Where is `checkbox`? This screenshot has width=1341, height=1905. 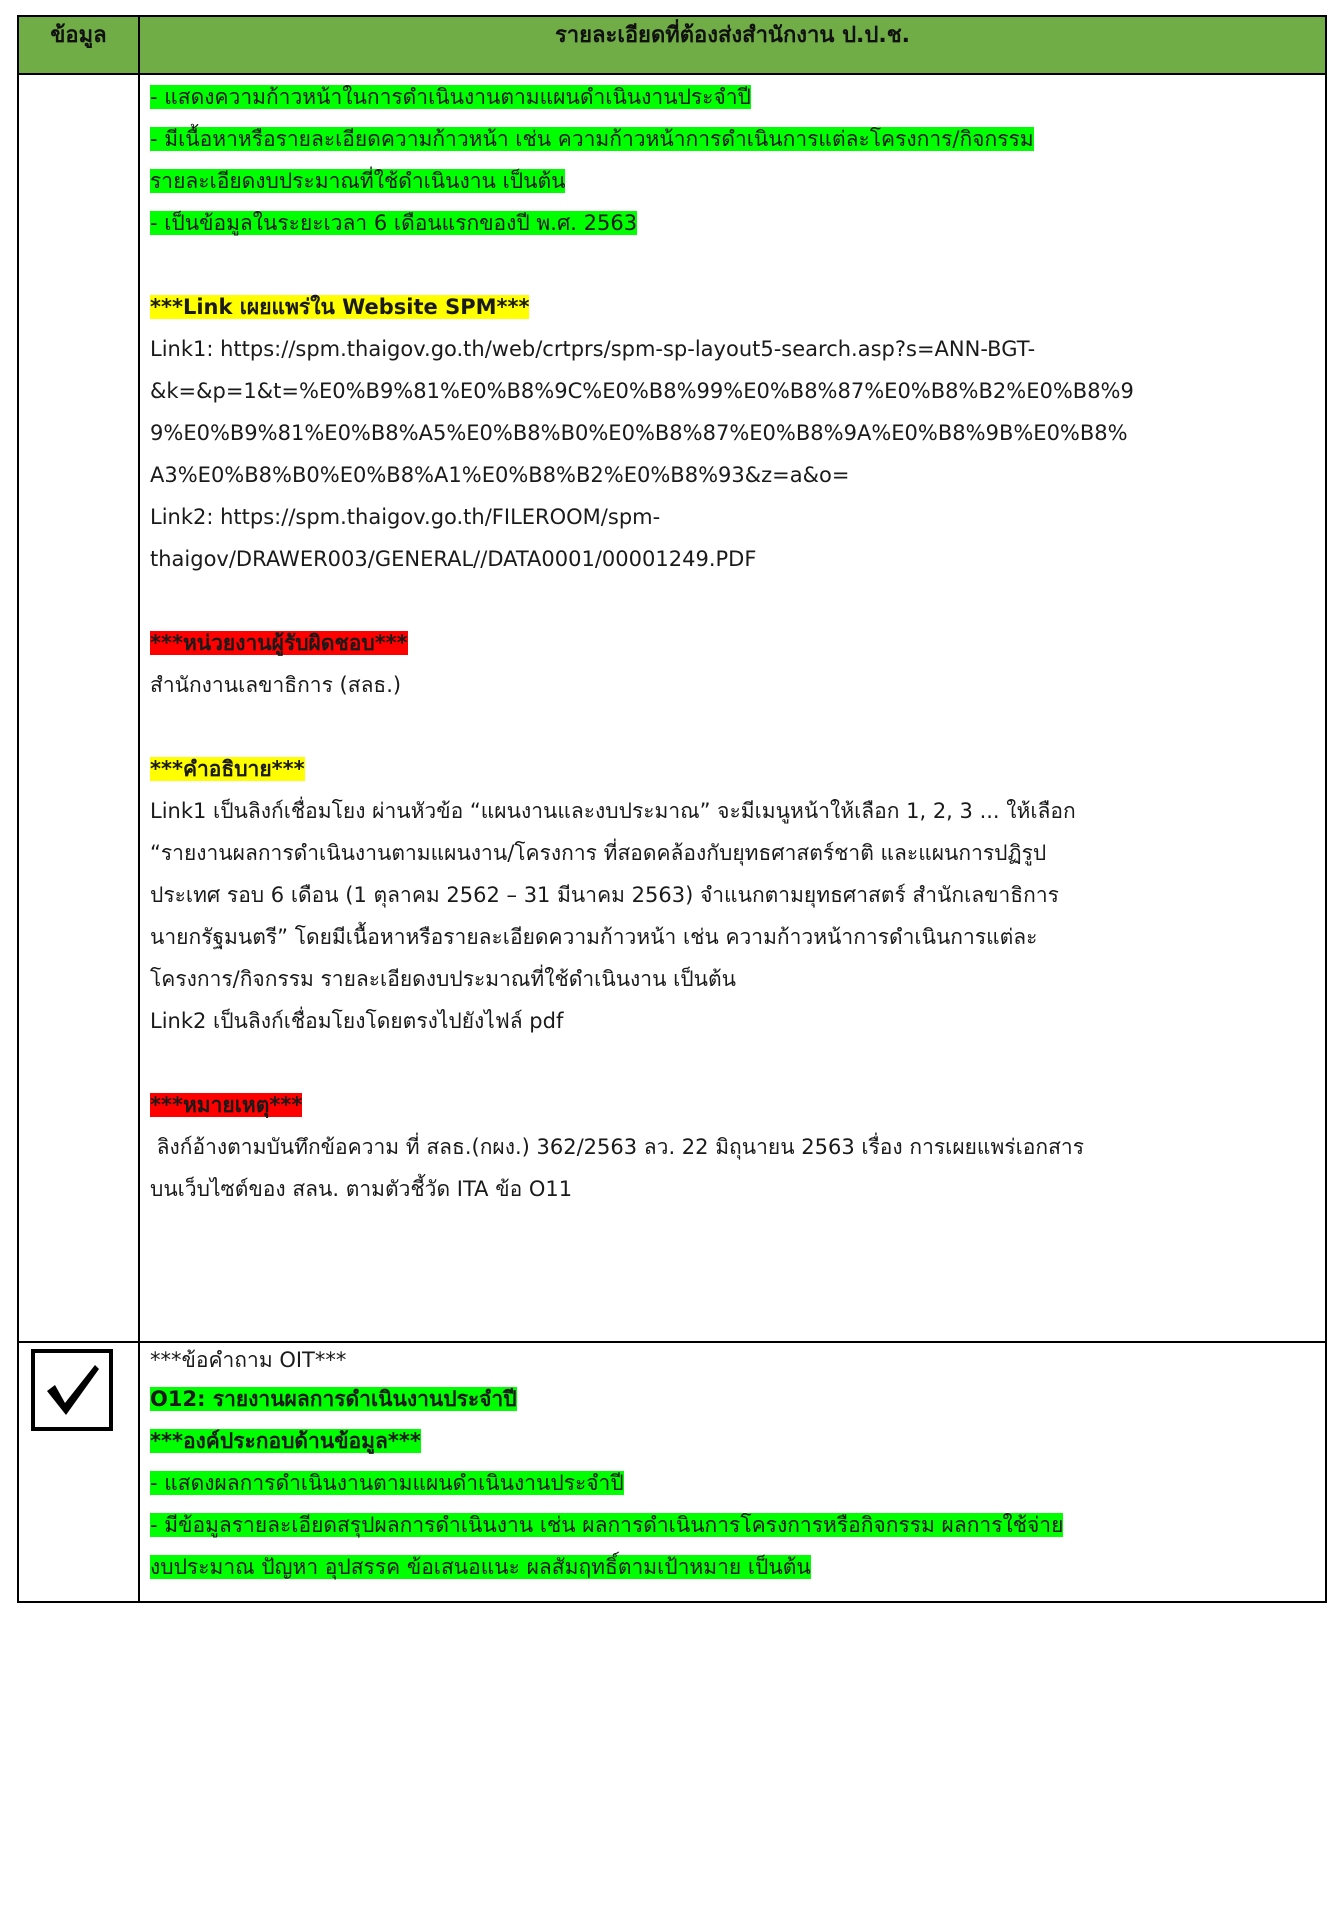
checkbox is located at coordinates (72, 1390).